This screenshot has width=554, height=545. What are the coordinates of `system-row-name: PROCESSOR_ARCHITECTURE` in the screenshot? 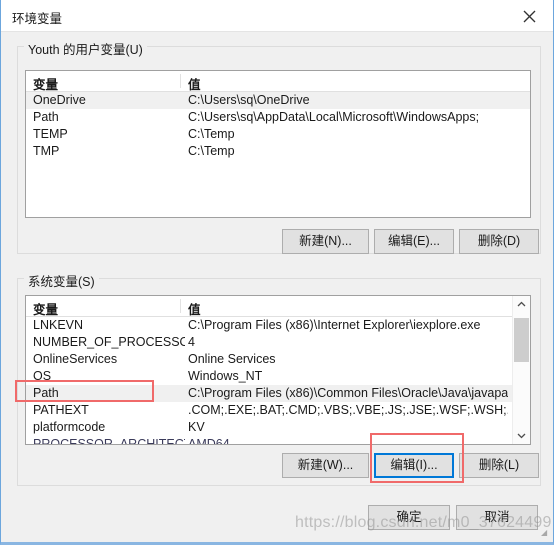 It's located at (109, 440).